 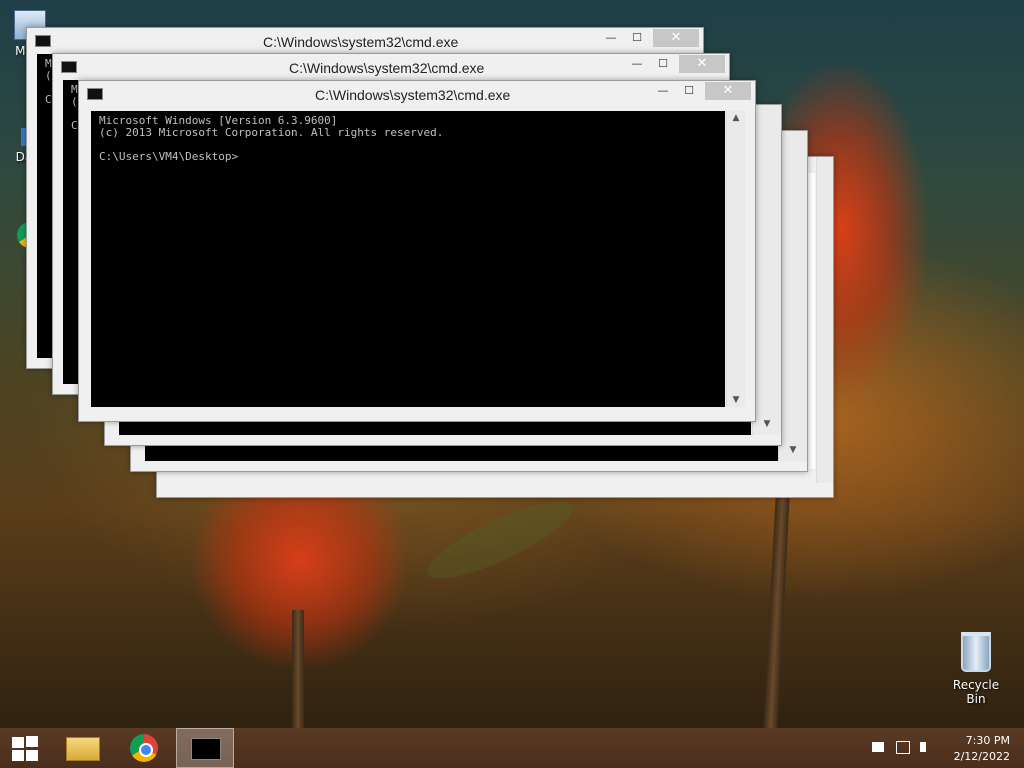 I want to click on folder-icon, so click(x=83, y=749).